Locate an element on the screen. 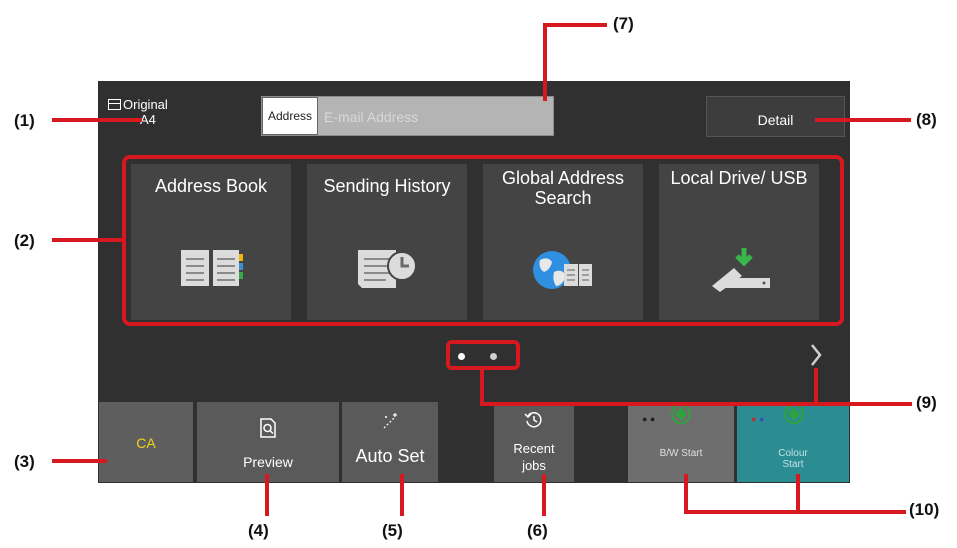 The image size is (957, 548). shortcut-sending-history: Sending History is located at coordinates (387, 242).